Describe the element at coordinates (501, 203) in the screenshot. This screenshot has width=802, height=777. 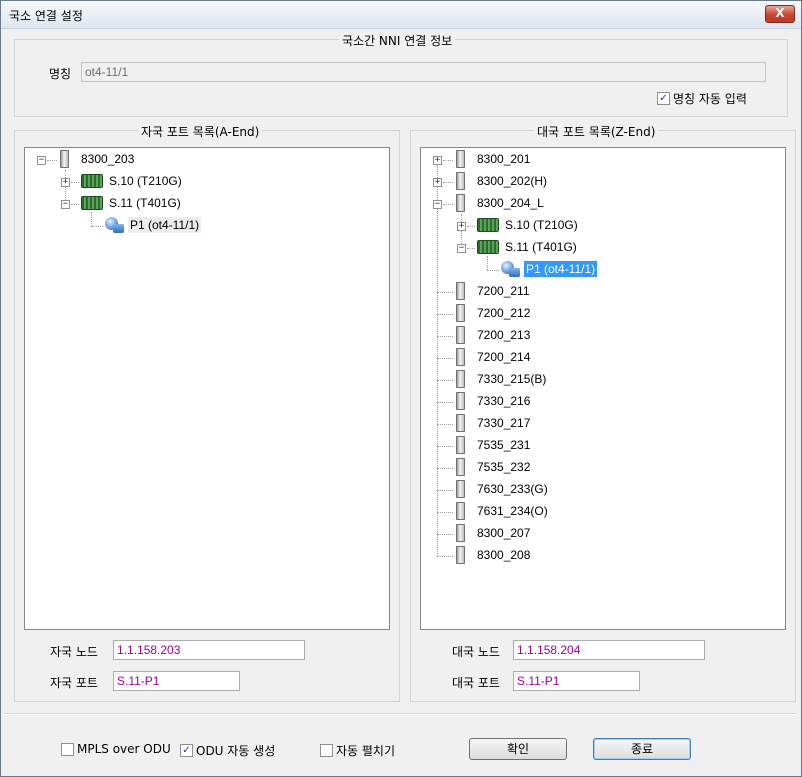
I see `tree-node-8300-204-l: 8300_204_L` at that location.